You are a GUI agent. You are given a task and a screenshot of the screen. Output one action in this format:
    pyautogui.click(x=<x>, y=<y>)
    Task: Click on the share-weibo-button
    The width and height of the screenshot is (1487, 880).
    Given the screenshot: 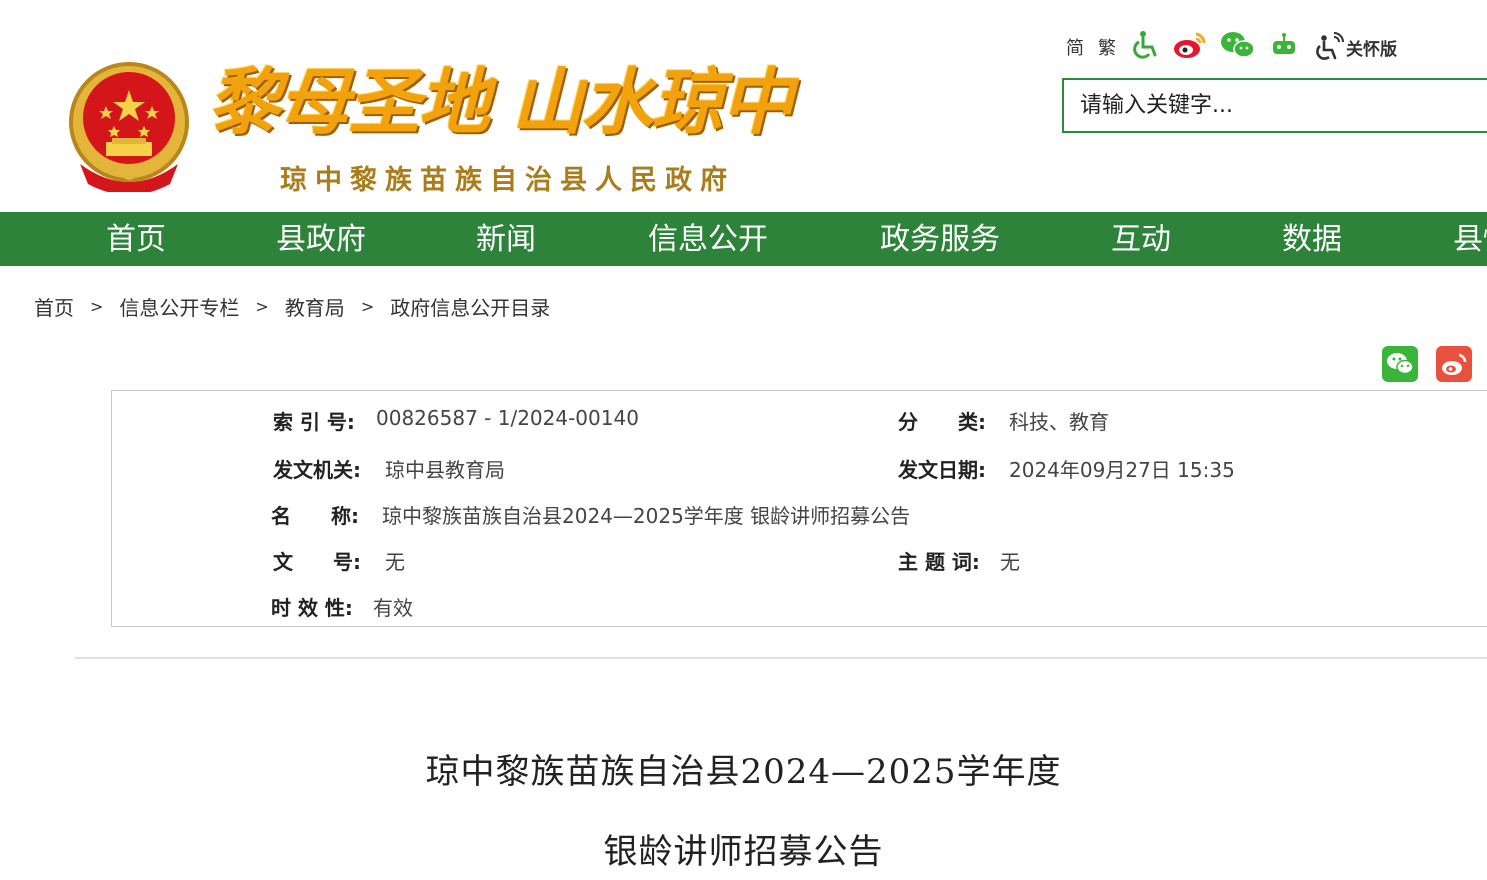 What is the action you would take?
    pyautogui.click(x=1454, y=364)
    